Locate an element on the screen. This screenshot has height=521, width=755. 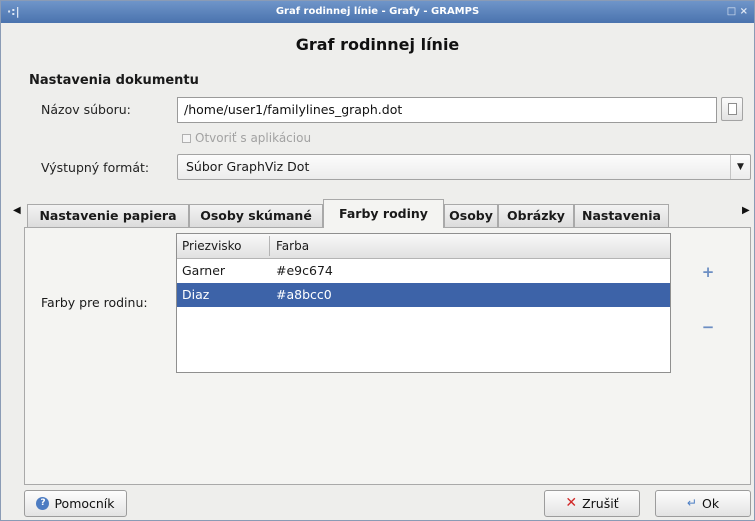
tab-scroll-right-icon: ▶ is located at coordinates (746, 210).